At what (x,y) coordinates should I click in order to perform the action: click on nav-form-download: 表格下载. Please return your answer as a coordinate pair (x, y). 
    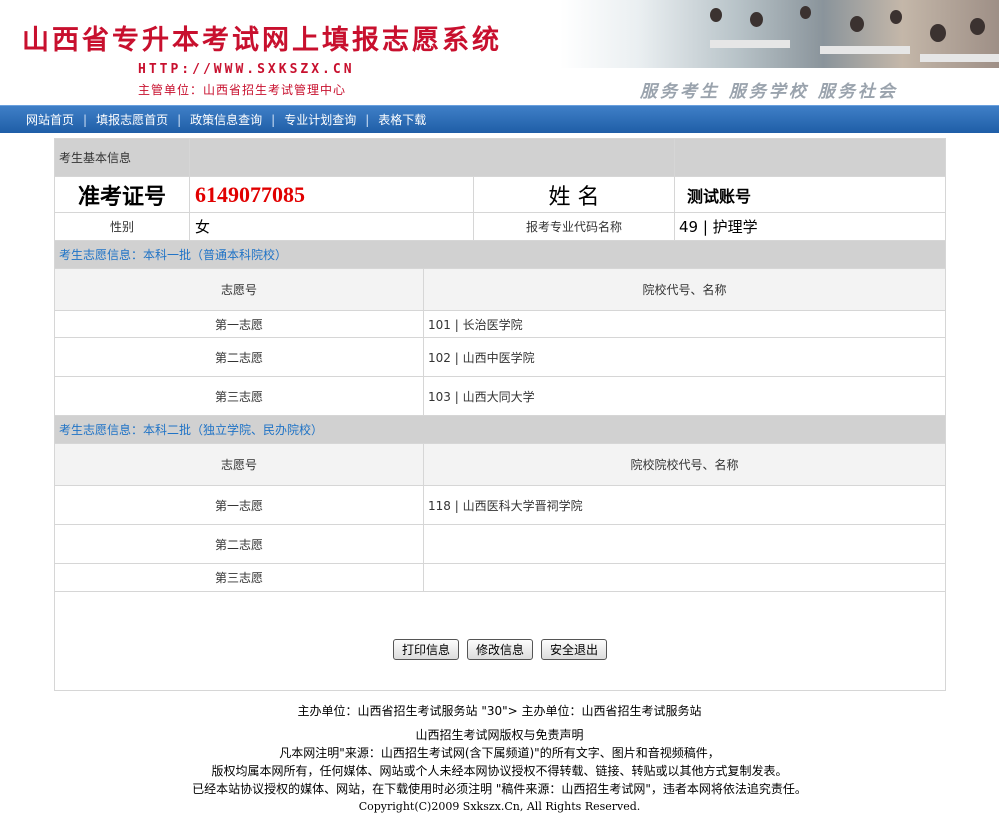
    Looking at the image, I should click on (402, 119).